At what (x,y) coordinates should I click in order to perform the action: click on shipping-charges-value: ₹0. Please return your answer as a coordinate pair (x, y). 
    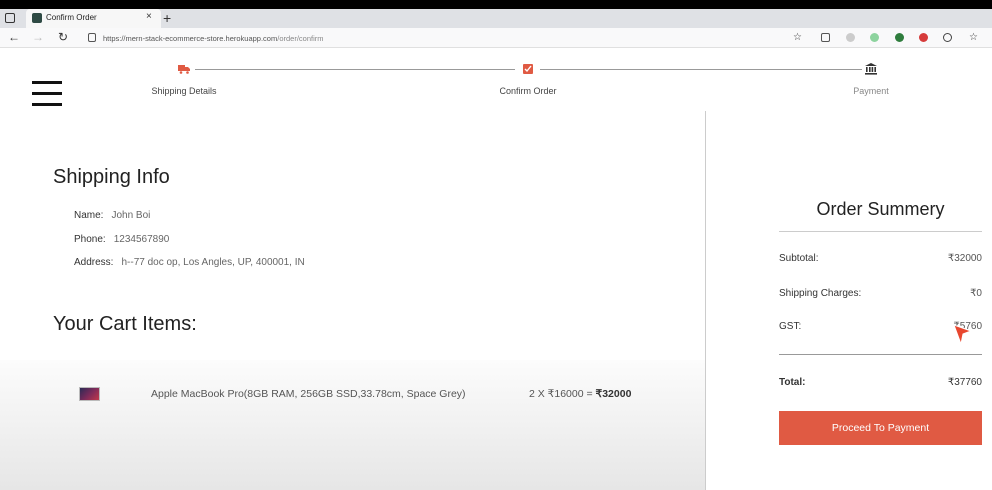
    Looking at the image, I should click on (976, 293).